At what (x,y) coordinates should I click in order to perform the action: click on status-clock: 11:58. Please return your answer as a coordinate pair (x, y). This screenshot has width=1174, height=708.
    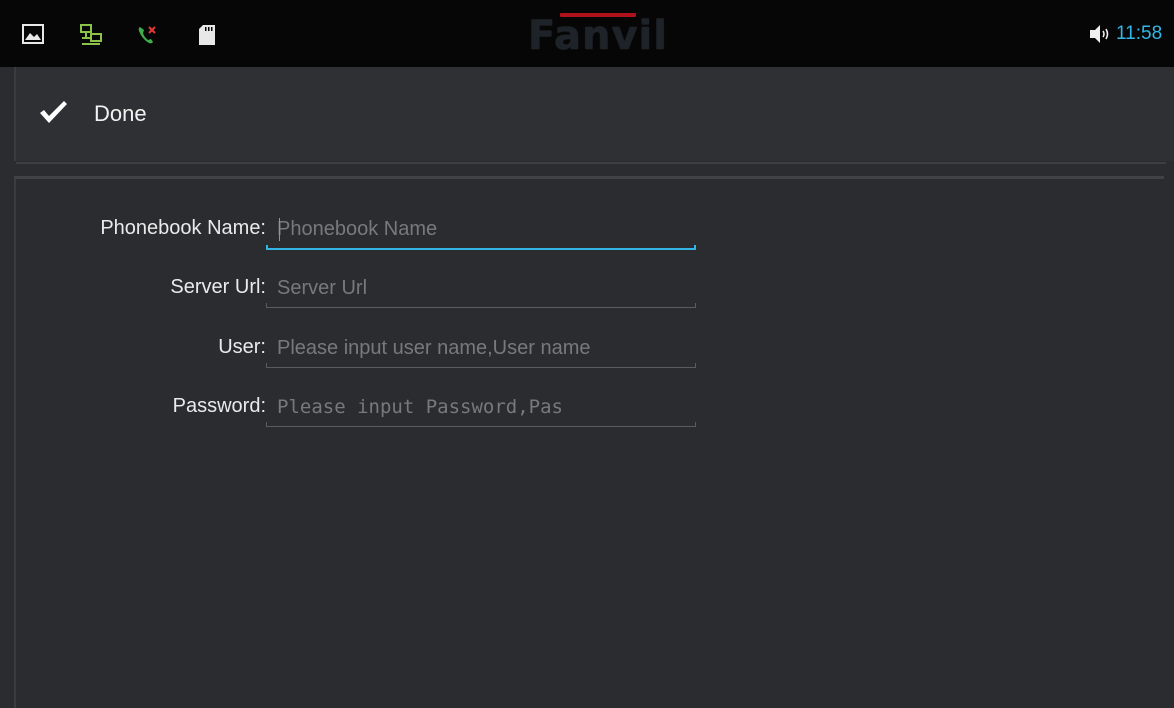
    Looking at the image, I should click on (1139, 33).